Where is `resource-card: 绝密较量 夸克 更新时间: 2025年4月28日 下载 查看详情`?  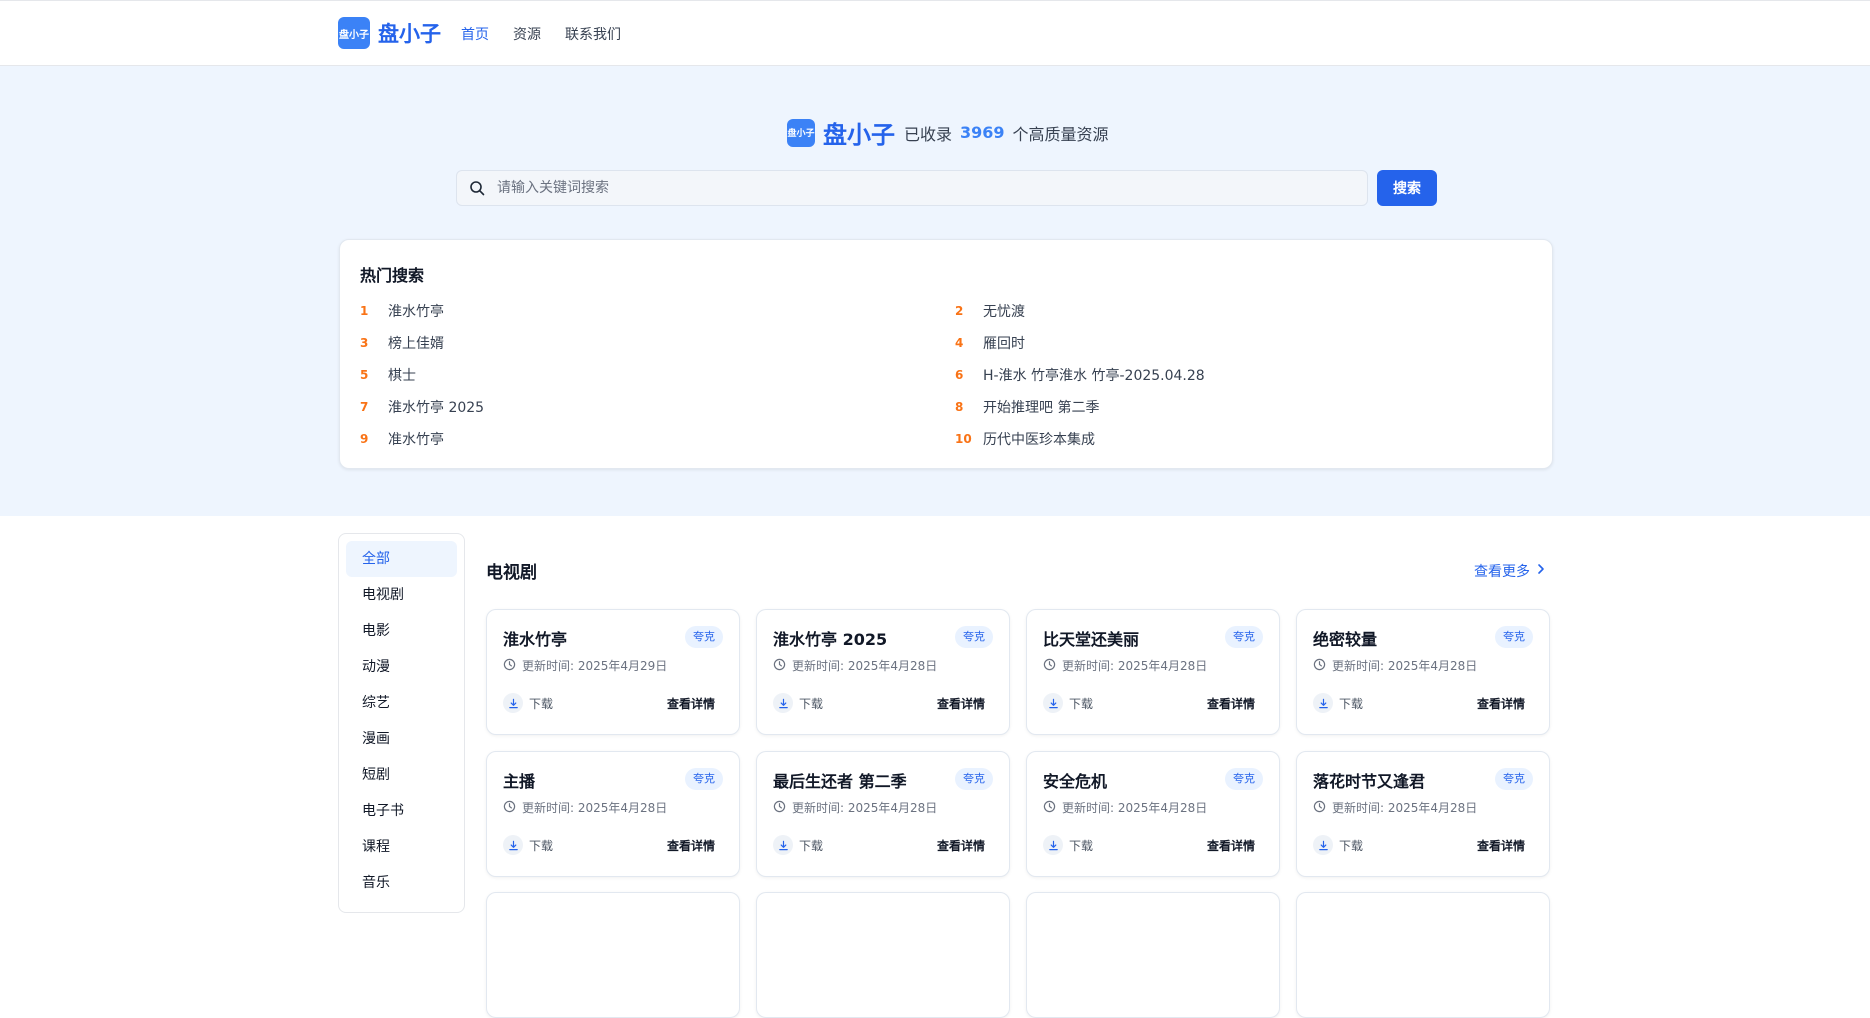
resource-card: 绝密较量 夸克 更新时间: 2025年4月28日 下载 查看详情 is located at coordinates (1423, 672).